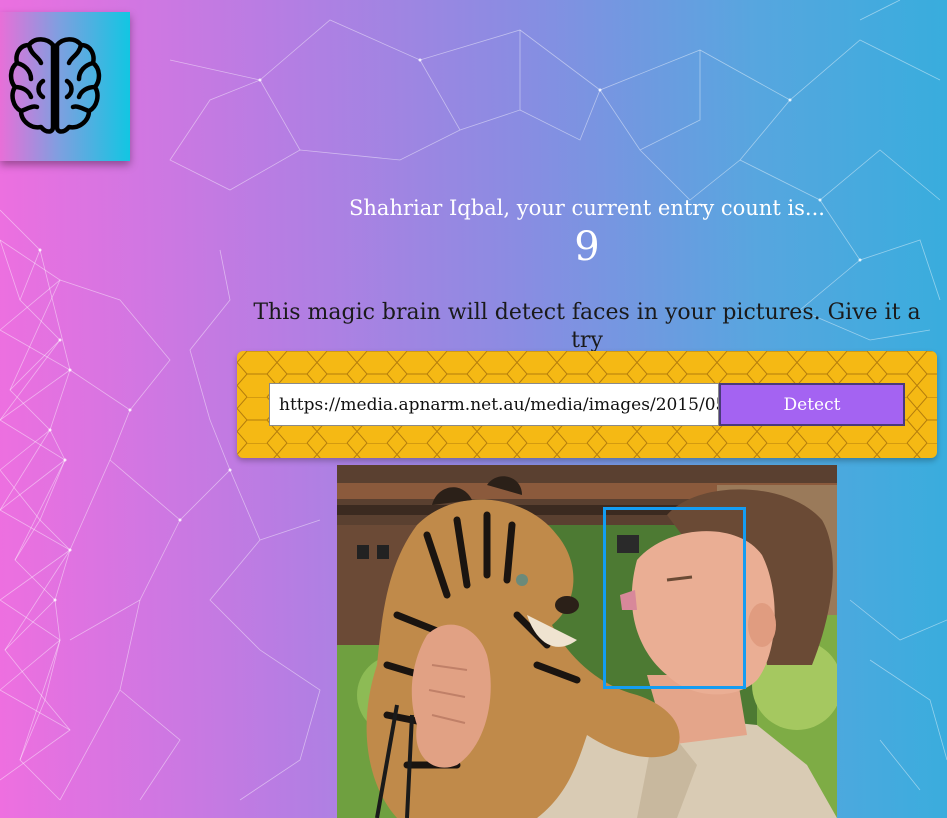  I want to click on brain-icon, so click(55, 85).